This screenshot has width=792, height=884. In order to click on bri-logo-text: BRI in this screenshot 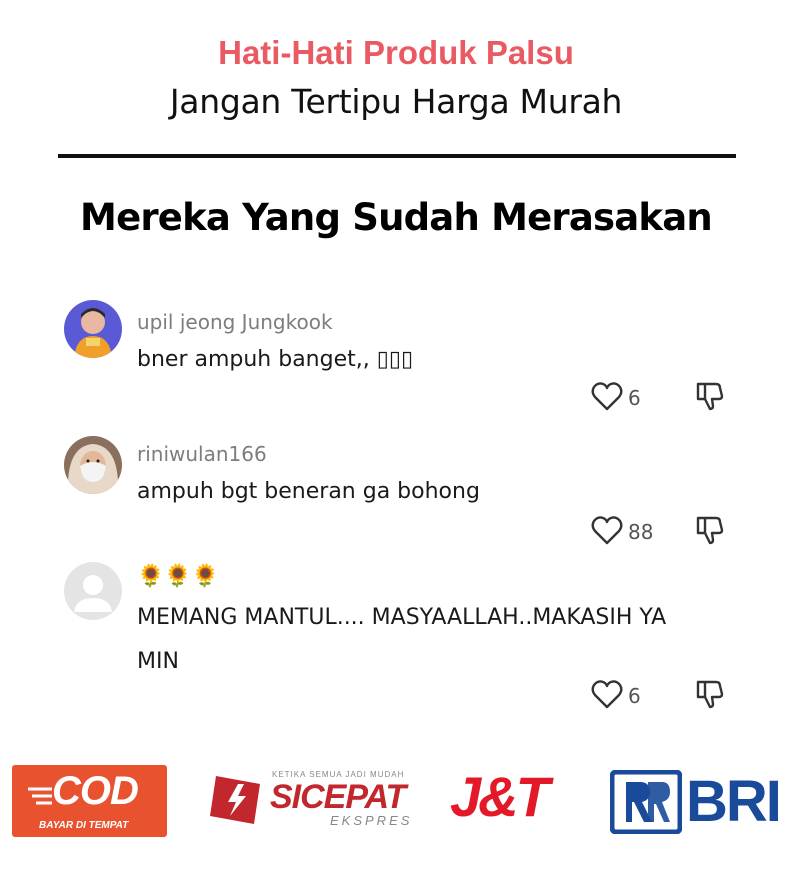, I will do `click(734, 801)`.